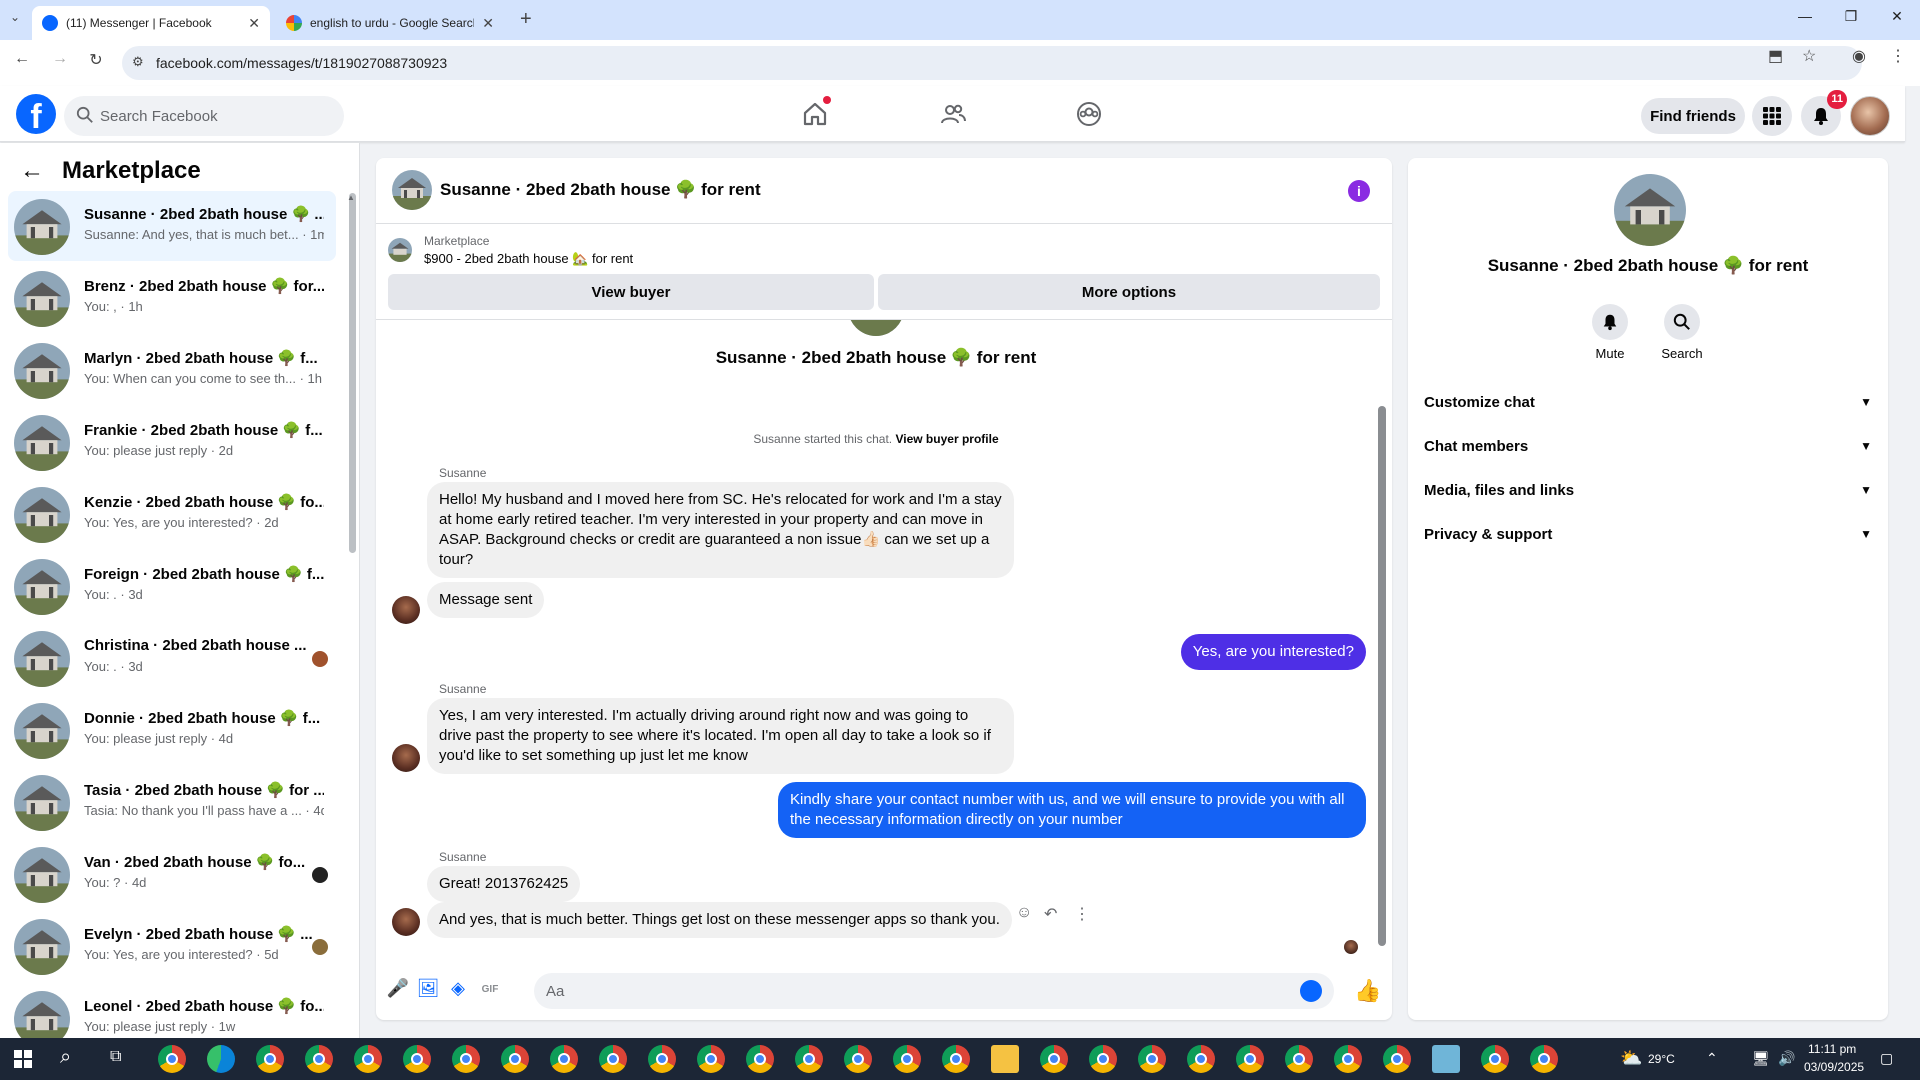 The width and height of the screenshot is (1920, 1080). Describe the element at coordinates (1886, 1058) in the screenshot. I see `notification-center-icon: ▢` at that location.